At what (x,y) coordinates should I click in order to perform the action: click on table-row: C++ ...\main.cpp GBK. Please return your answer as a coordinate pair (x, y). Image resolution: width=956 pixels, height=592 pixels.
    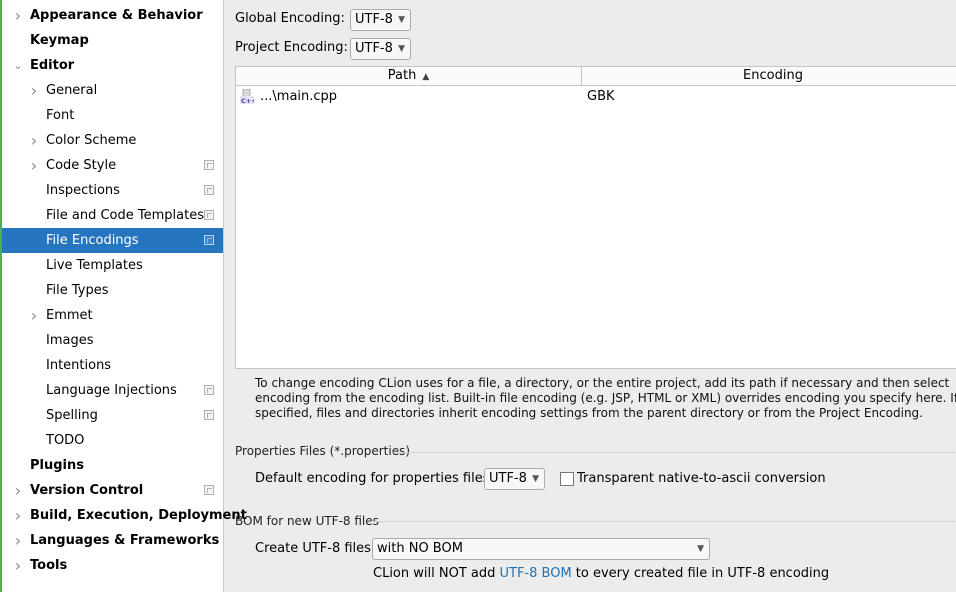
    Looking at the image, I should click on (596, 97).